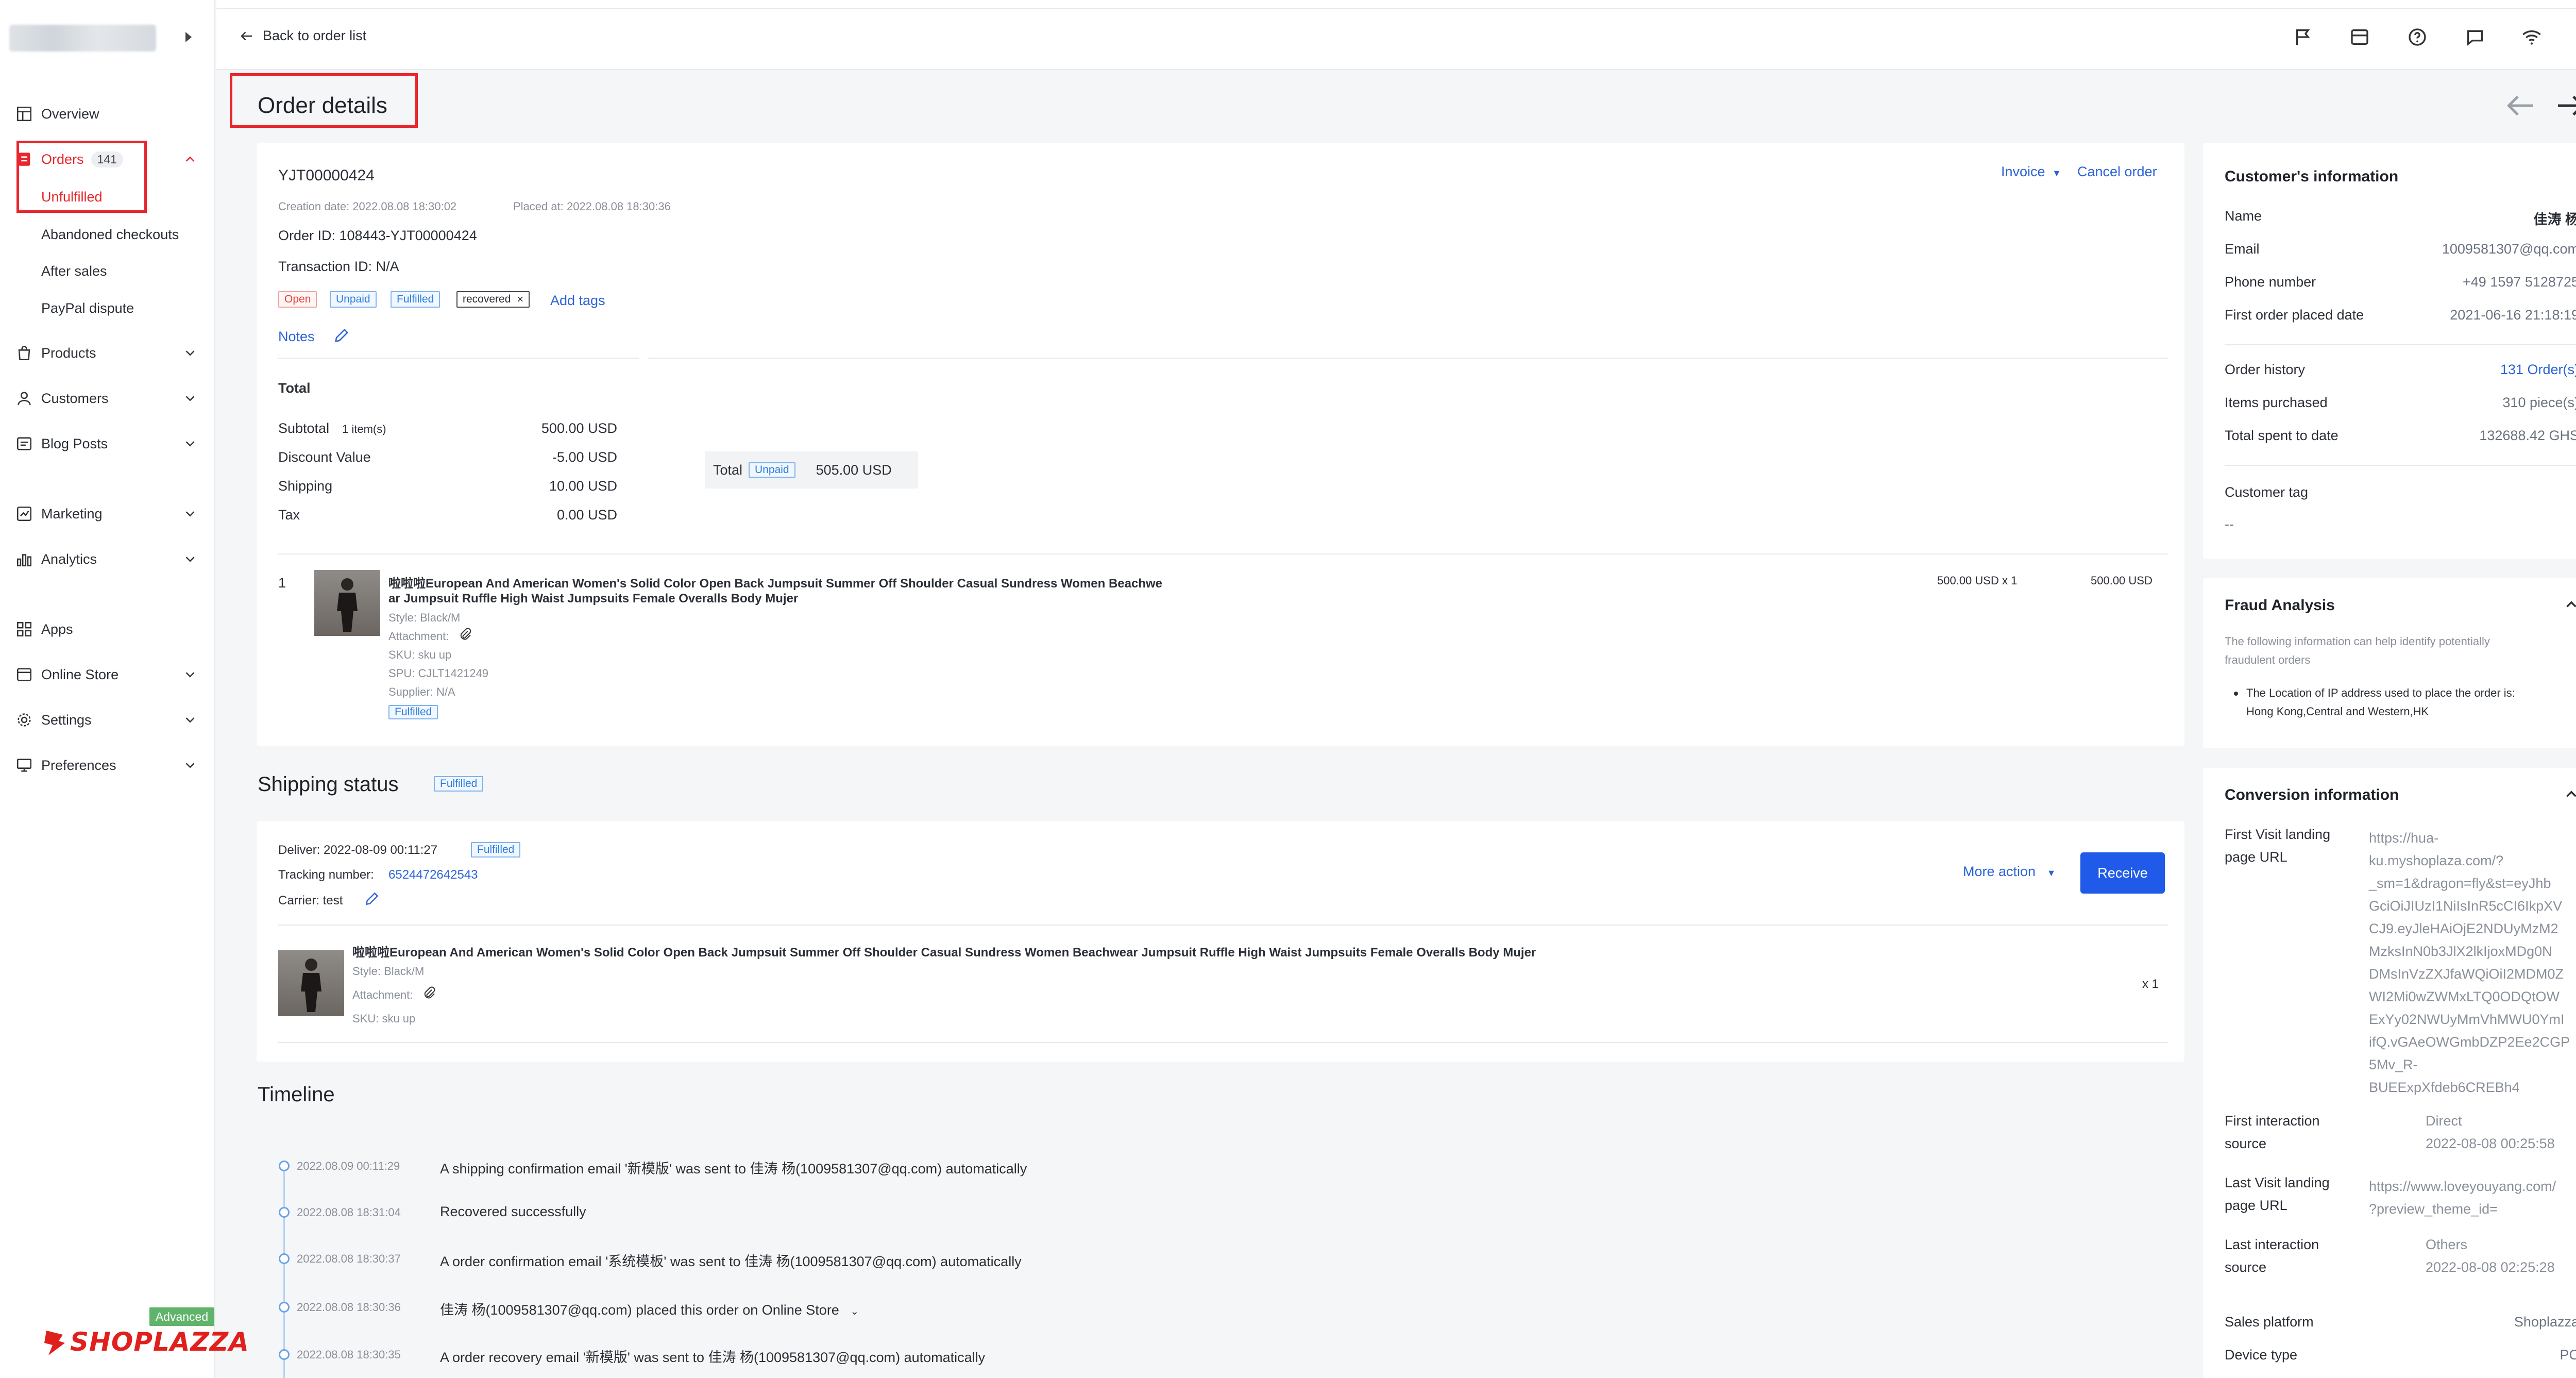  What do you see at coordinates (2337, 711) in the screenshot?
I see `fraud-ip-location: Hong Kong,Central and Western,HK` at bounding box center [2337, 711].